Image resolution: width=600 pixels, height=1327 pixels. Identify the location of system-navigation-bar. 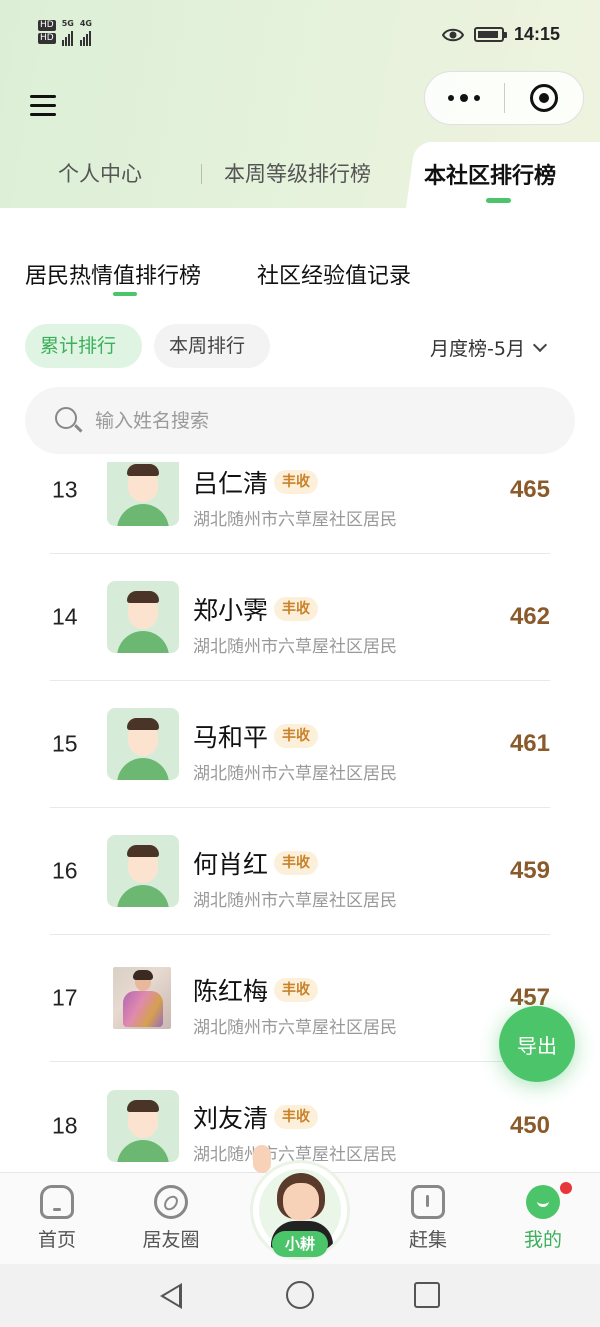
(300, 1295).